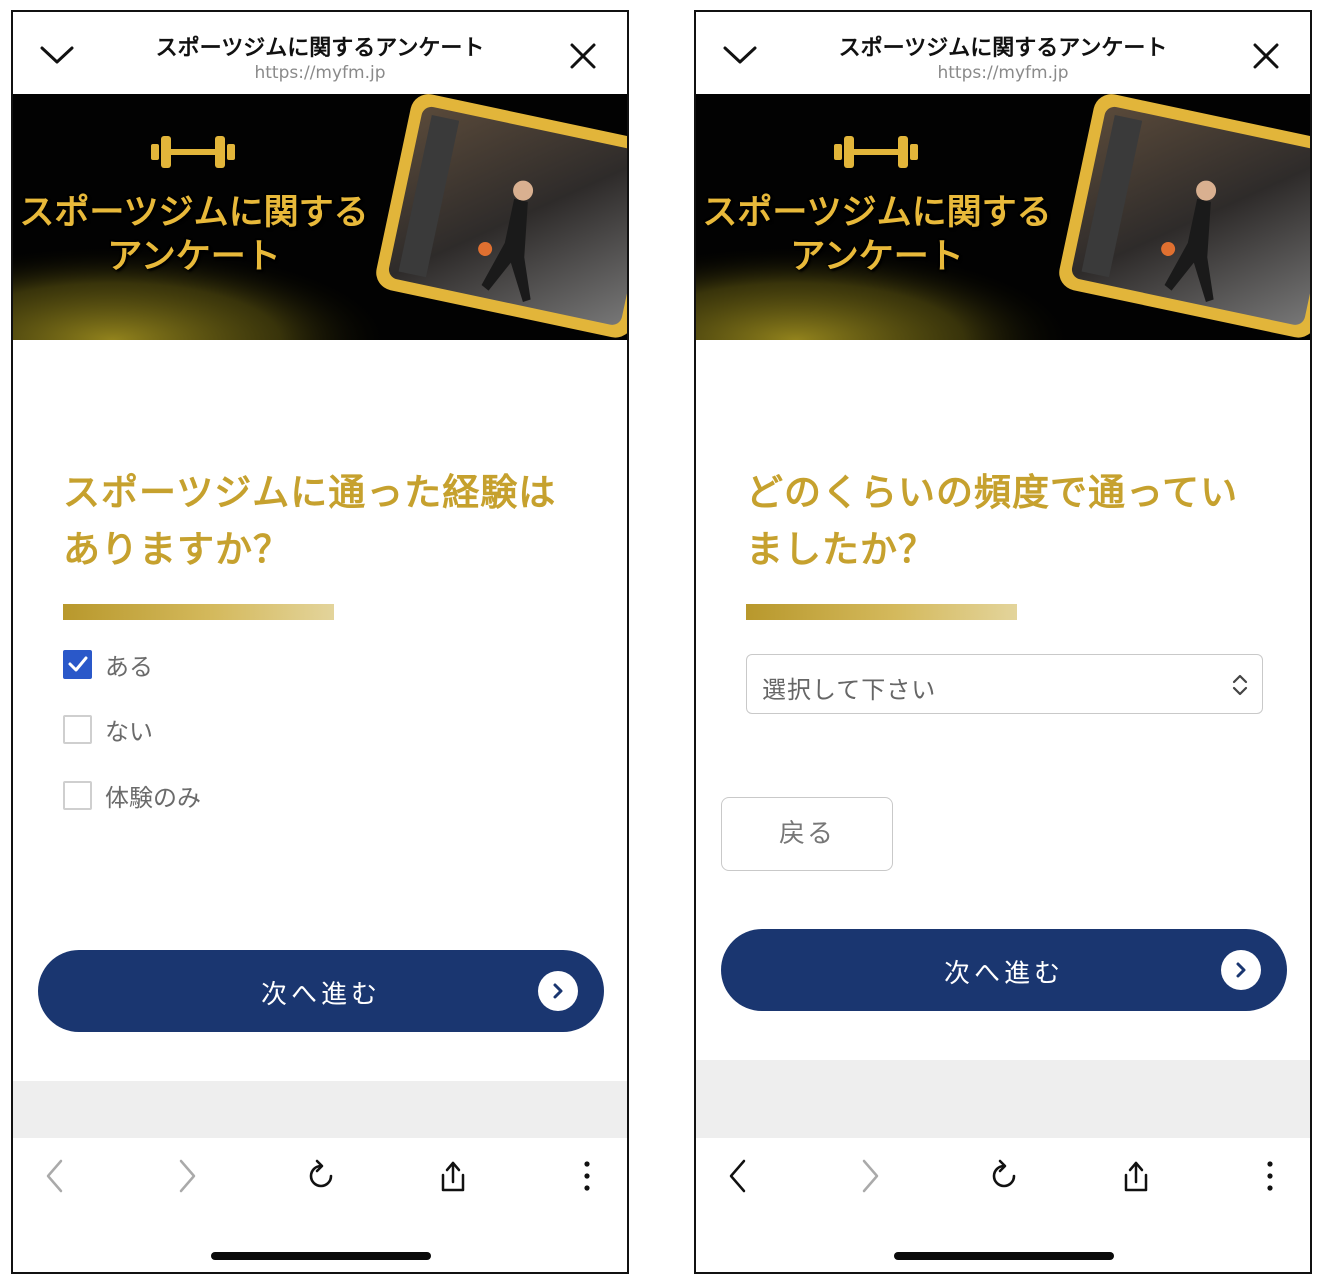 This screenshot has height=1286, width=1324. Describe the element at coordinates (310, 492) in the screenshot. I see `question-line1: スポーツジムに通った経験は` at that location.